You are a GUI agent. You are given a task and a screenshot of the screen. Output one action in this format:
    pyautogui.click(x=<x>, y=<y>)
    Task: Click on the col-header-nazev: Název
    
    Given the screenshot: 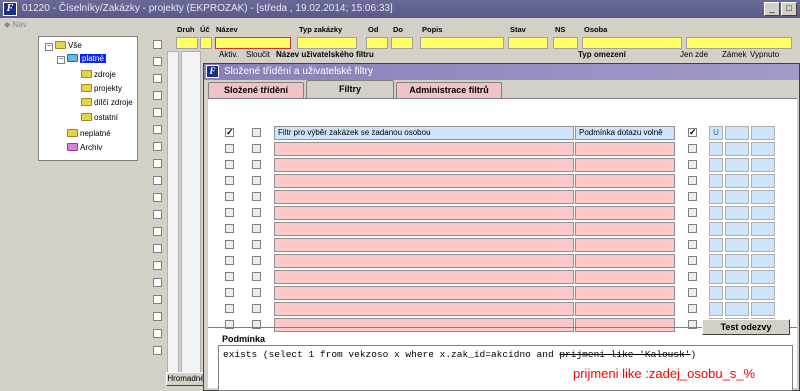 What is the action you would take?
    pyautogui.click(x=227, y=29)
    